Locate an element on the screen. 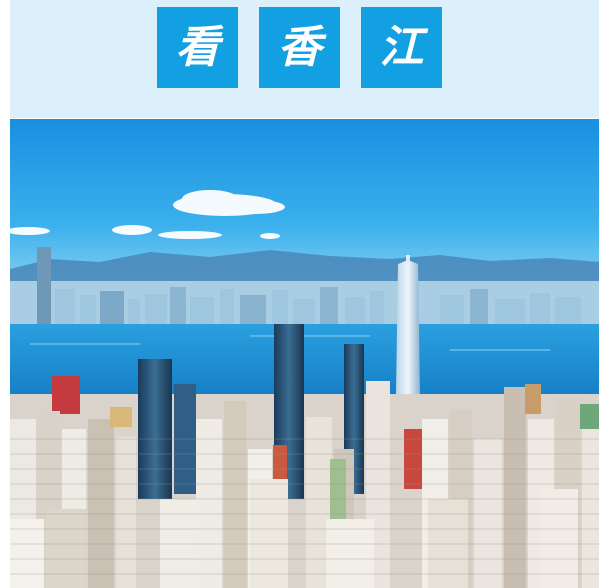  title-char-3: 江 is located at coordinates (401, 47).